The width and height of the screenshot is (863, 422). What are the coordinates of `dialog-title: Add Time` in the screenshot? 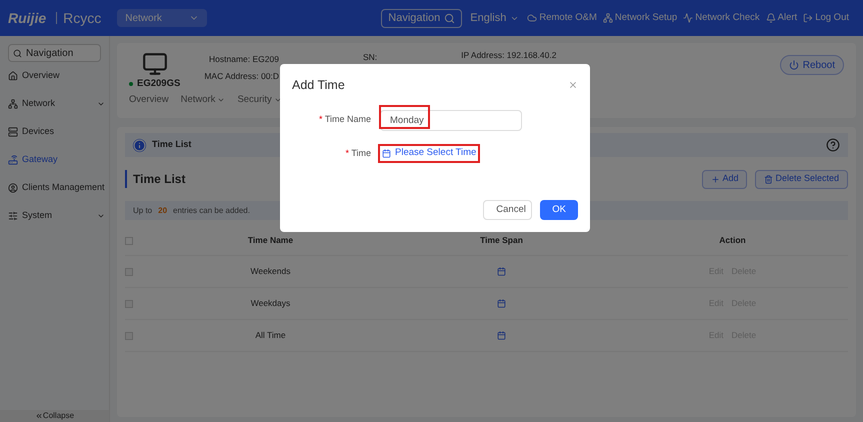 It's located at (318, 85).